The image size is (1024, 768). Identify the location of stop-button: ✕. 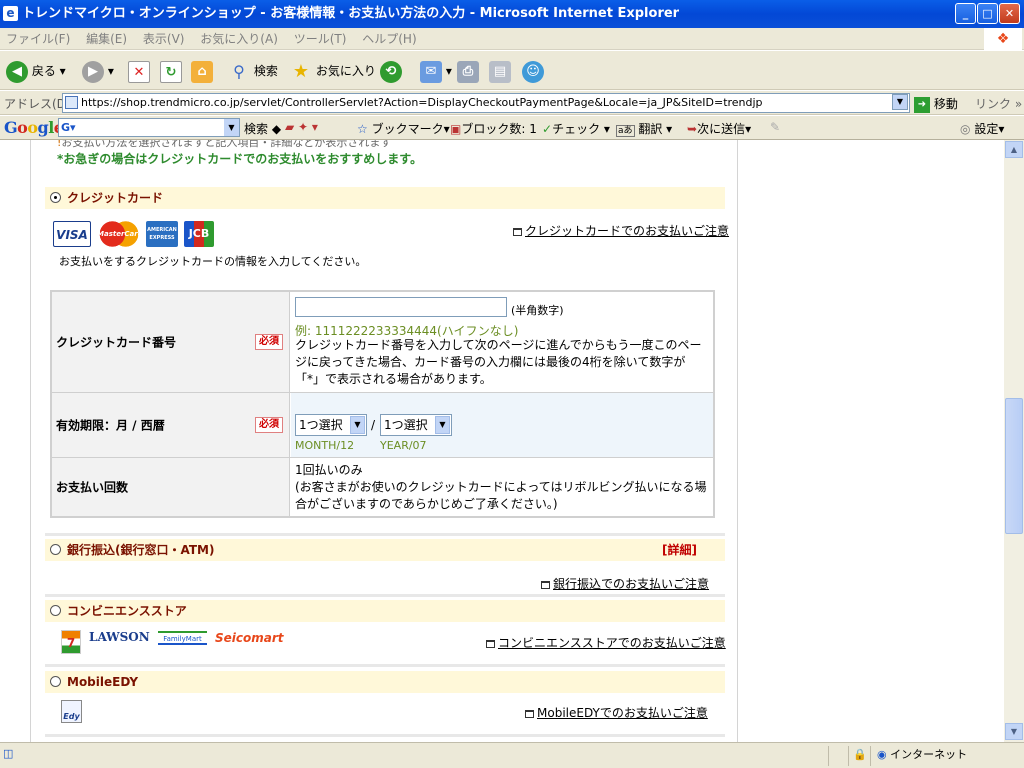
(139, 71).